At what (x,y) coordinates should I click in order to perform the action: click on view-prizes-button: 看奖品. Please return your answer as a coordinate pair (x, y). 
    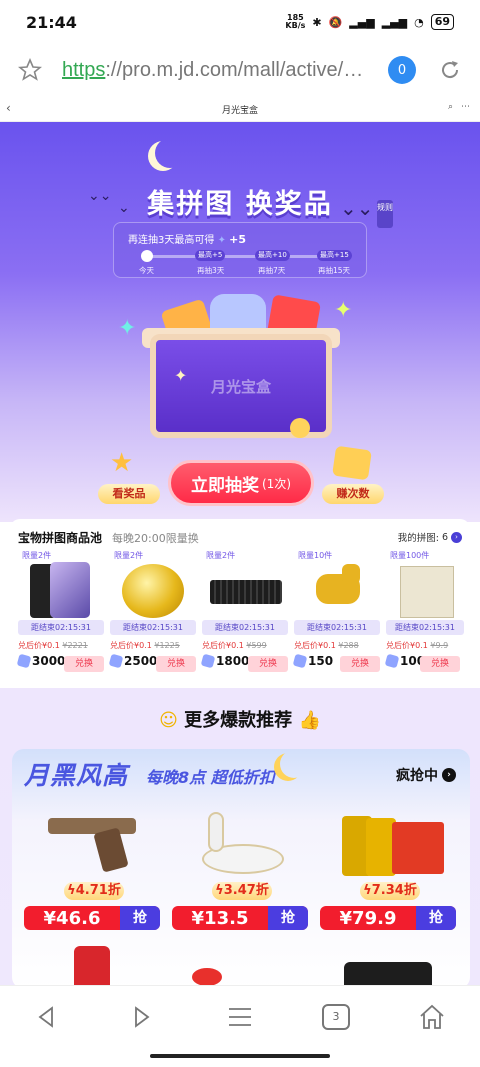
    Looking at the image, I should click on (129, 494).